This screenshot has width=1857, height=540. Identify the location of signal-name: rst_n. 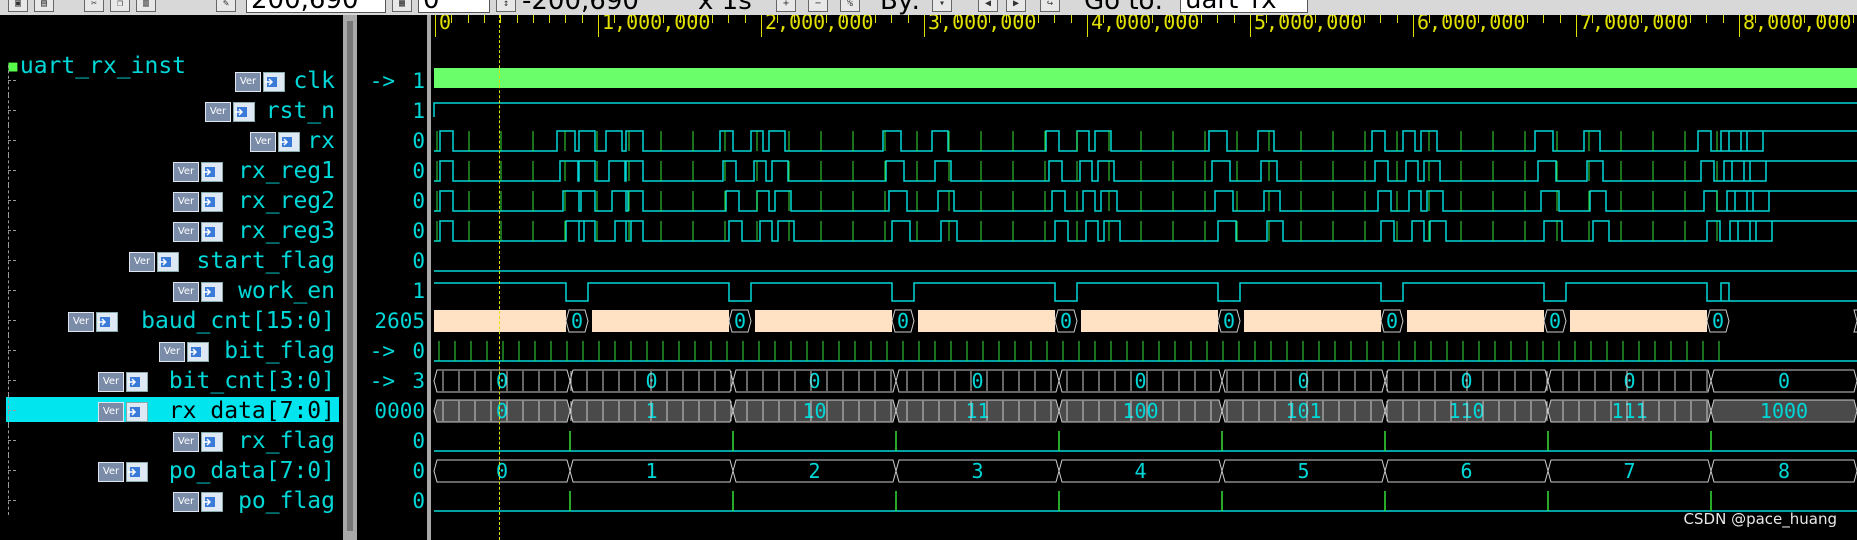
(300, 111).